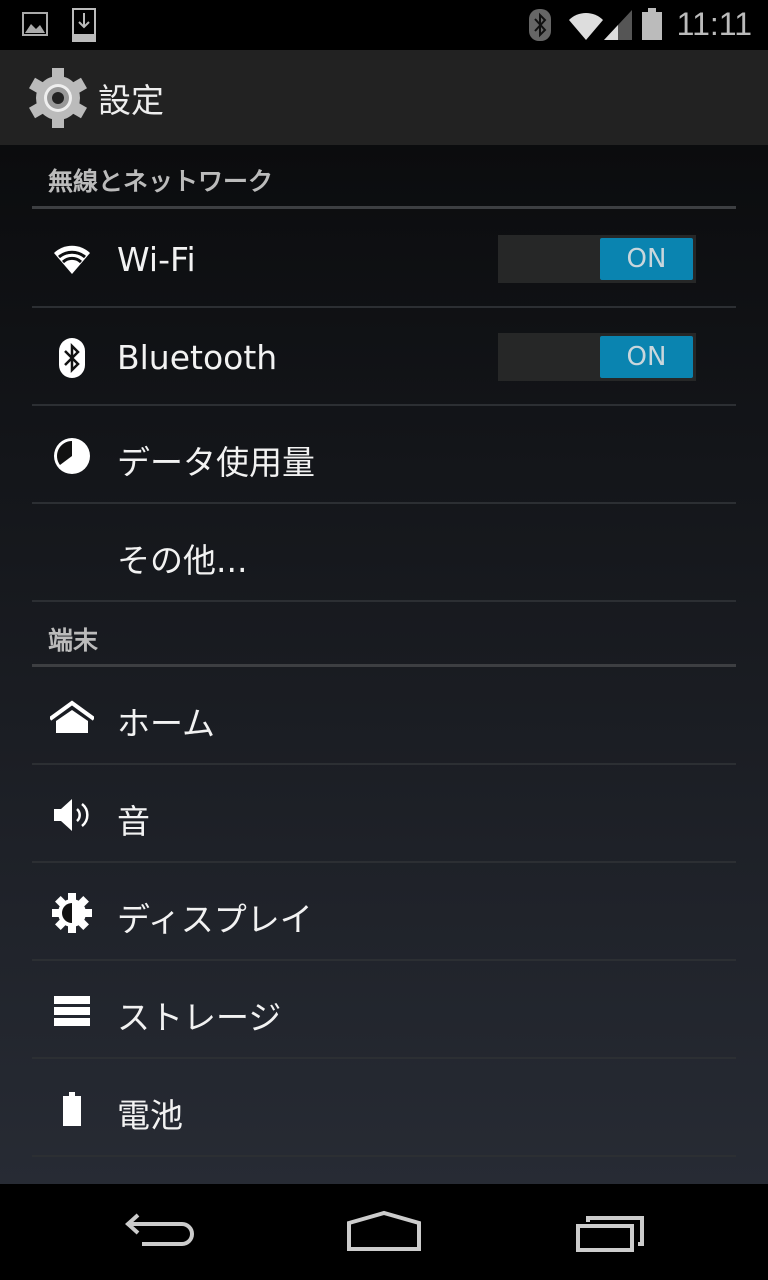 Image resolution: width=768 pixels, height=1280 pixels. I want to click on setting-label: 電池, so click(150, 1115).